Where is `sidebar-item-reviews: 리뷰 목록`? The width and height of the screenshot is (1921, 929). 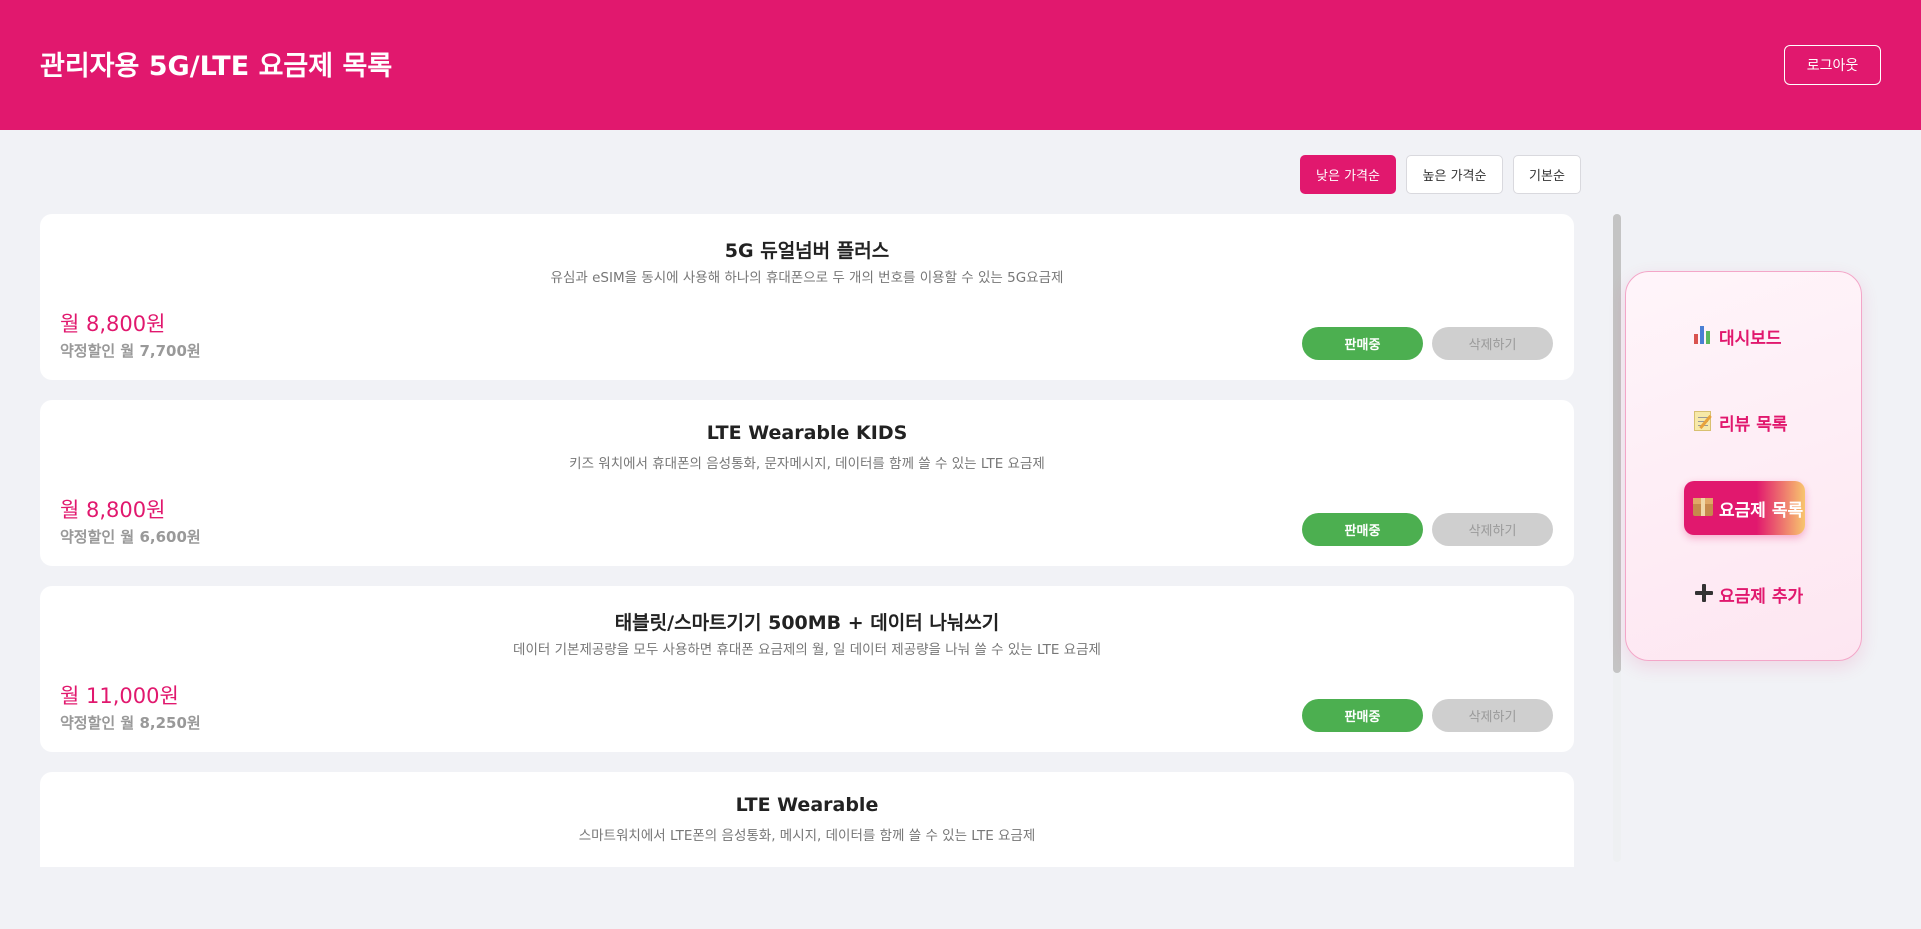
sidebar-item-reviews: 리뷰 목록 is located at coordinates (1744, 422).